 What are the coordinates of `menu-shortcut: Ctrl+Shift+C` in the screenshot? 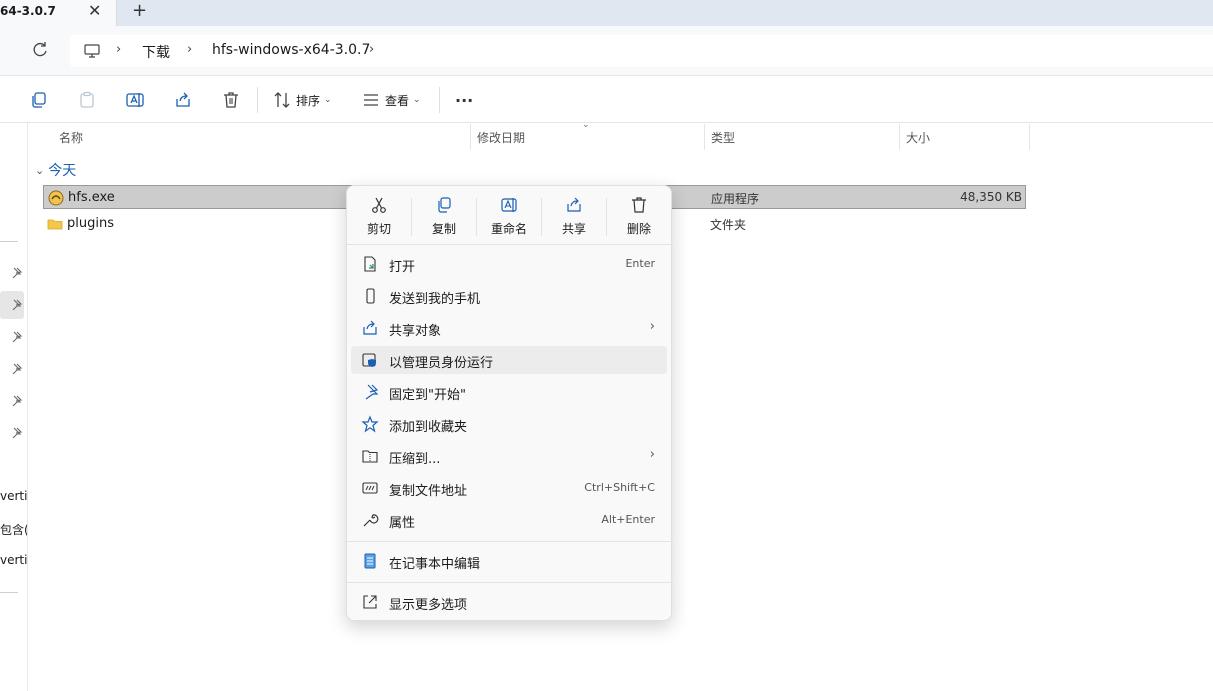 It's located at (619, 487).